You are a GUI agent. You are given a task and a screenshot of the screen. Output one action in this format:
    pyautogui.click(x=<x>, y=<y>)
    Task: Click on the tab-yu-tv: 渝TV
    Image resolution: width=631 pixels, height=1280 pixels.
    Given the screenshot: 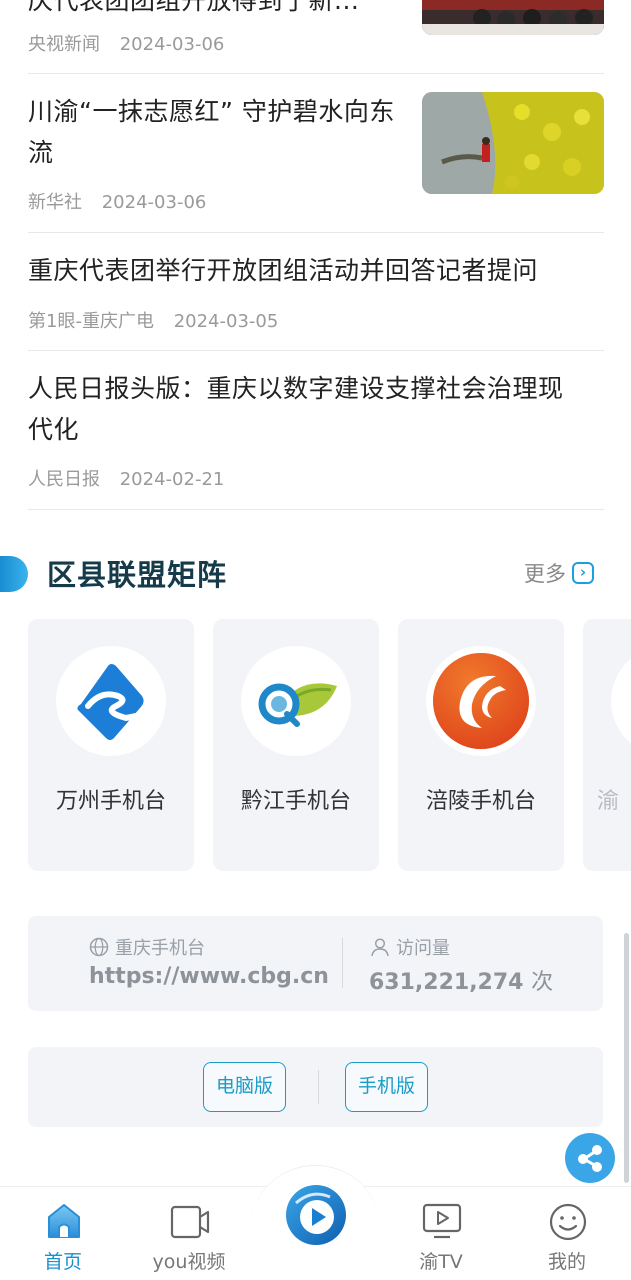 What is the action you would take?
    pyautogui.click(x=441, y=1233)
    